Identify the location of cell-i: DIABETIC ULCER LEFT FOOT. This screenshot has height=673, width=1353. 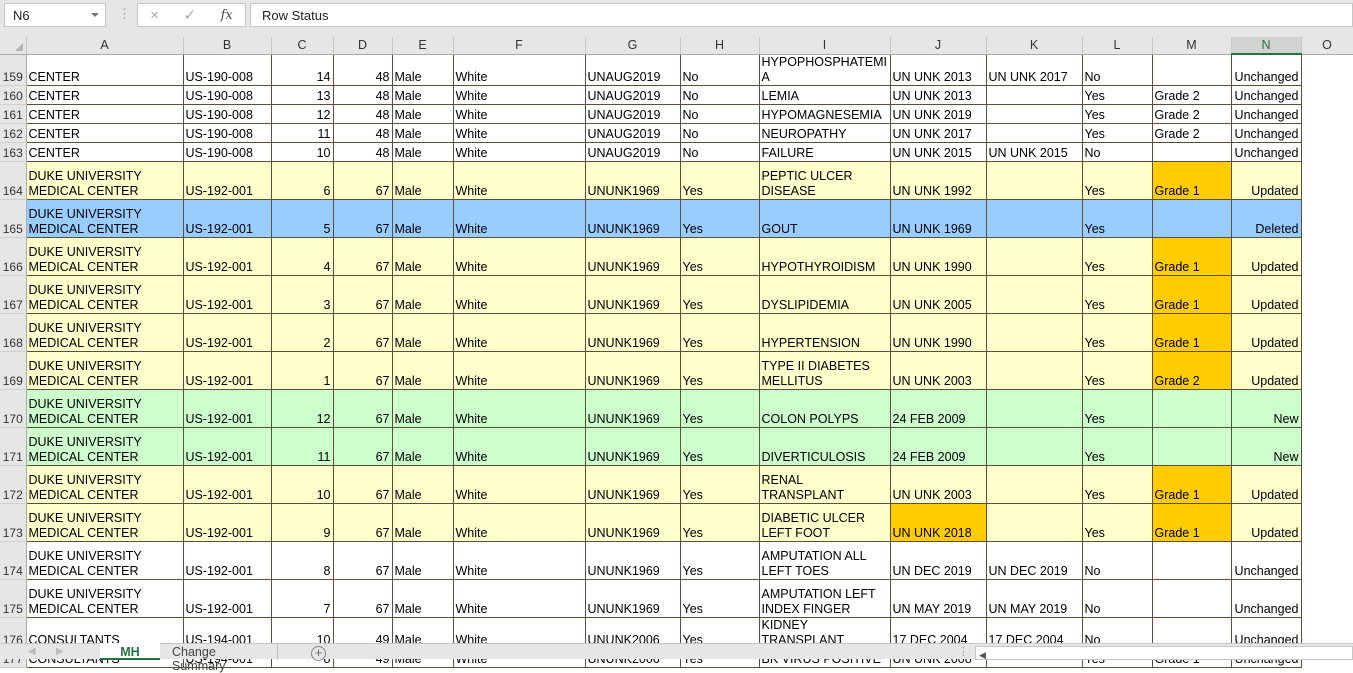
(824, 522).